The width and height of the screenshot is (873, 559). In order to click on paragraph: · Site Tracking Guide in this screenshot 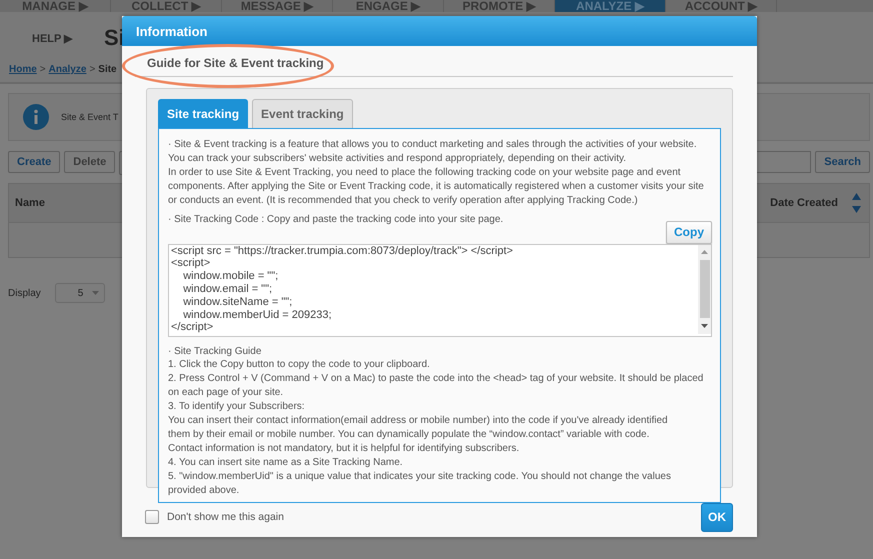, I will do `click(215, 351)`.